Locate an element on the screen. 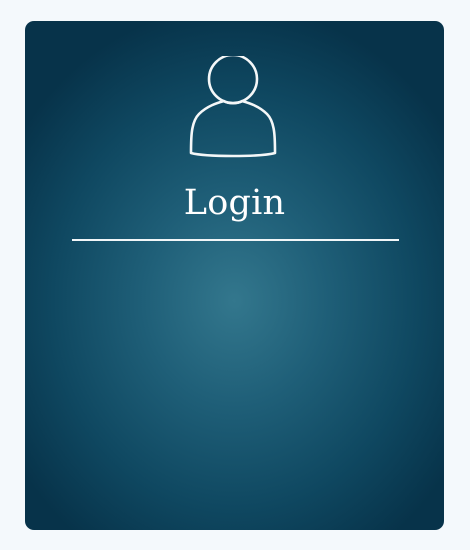  user-icon is located at coordinates (233, 109).